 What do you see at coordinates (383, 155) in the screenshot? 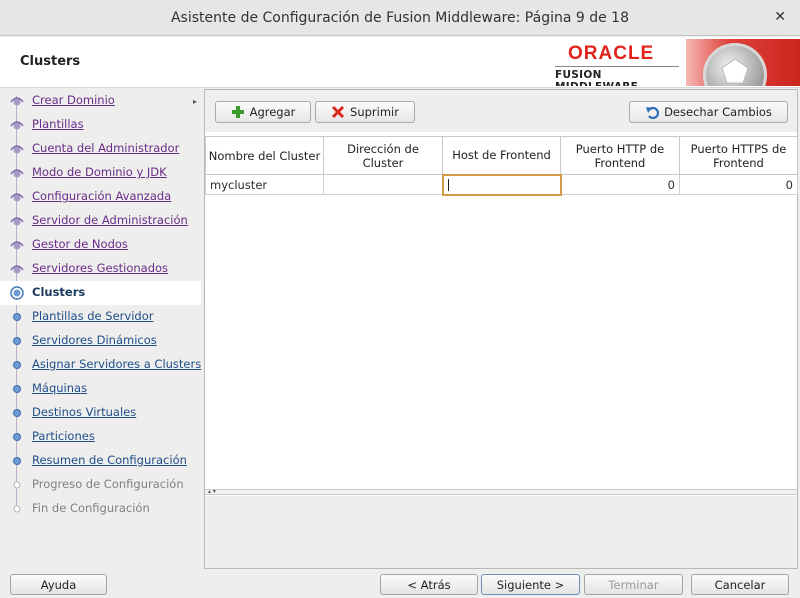
I see `column-header-address: Dirección de Cluster` at bounding box center [383, 155].